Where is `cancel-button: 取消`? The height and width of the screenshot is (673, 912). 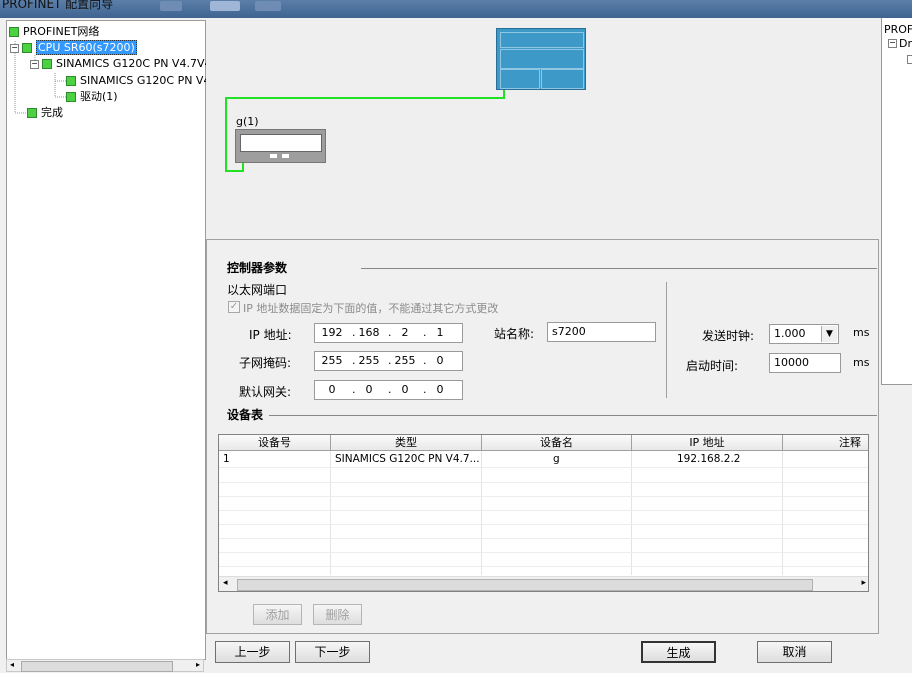
cancel-button: 取消 is located at coordinates (794, 652).